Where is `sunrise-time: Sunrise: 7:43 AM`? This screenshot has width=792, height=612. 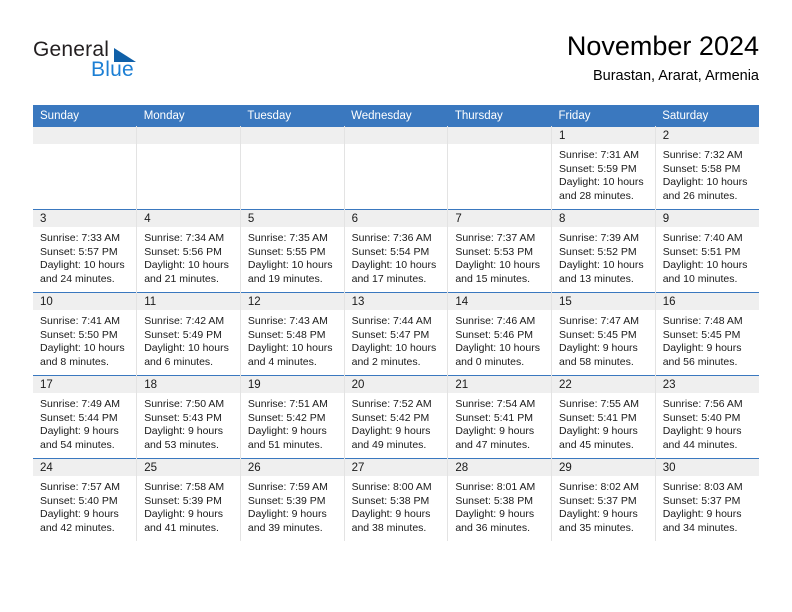
sunrise-time: Sunrise: 7:43 AM is located at coordinates (287, 321).